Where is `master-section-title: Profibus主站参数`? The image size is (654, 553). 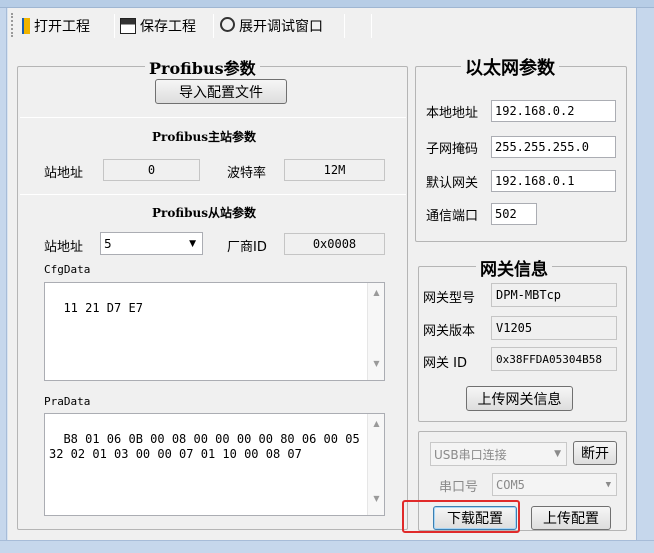 master-section-title: Profibus主站参数 is located at coordinates (204, 136).